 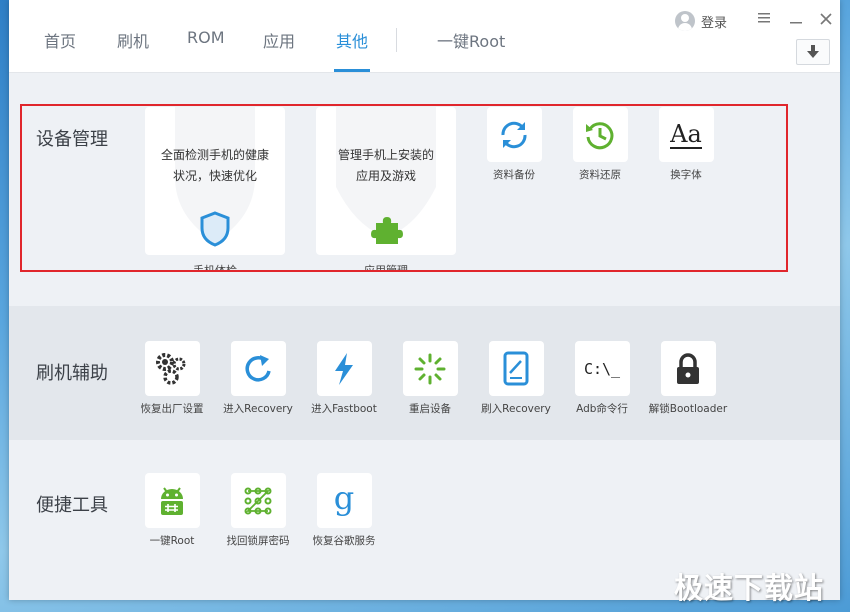 I want to click on download-button, so click(x=813, y=52).